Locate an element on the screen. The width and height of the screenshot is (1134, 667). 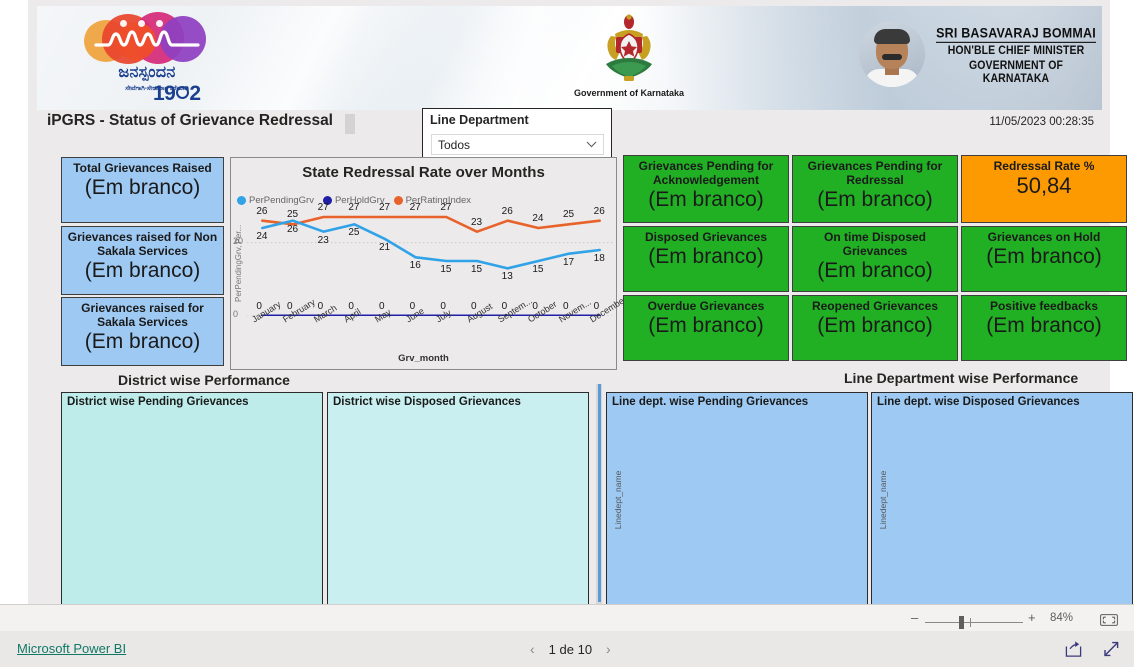
report-timestamp: 11/05/2023 00:28:35 is located at coordinates (1041, 122).